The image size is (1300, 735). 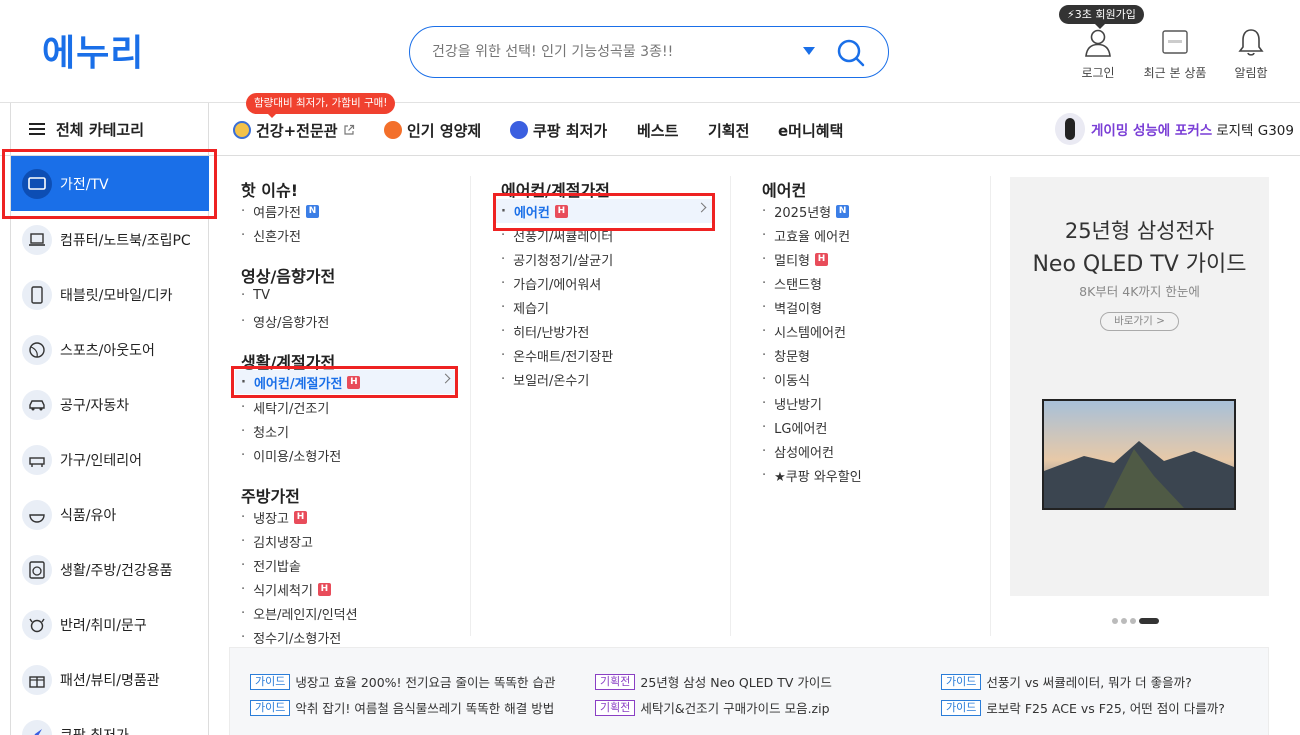 What do you see at coordinates (557, 235) in the screenshot?
I see `menu-item: 선풍기/써큘레이터` at bounding box center [557, 235].